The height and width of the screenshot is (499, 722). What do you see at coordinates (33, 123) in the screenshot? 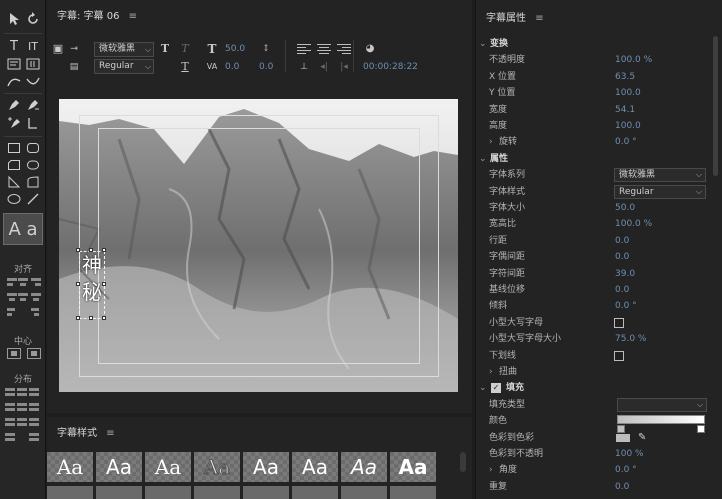
I see `convert-anchor-tool-icon` at bounding box center [33, 123].